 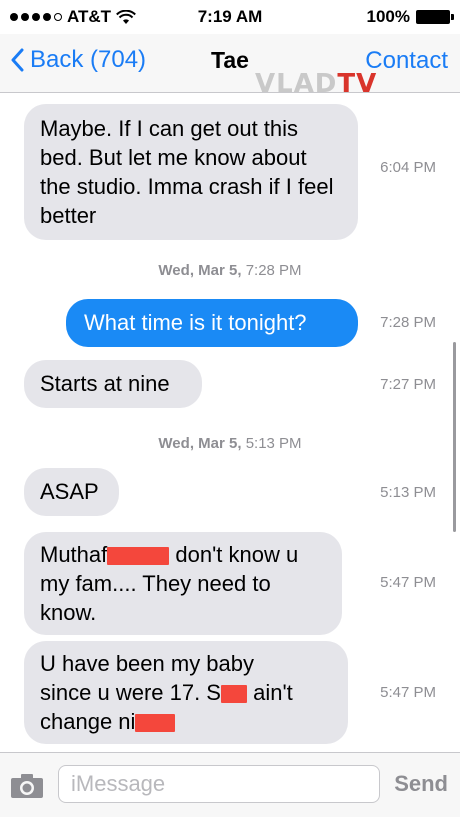 What do you see at coordinates (147, 663) in the screenshot?
I see `message-line: U have been my baby` at bounding box center [147, 663].